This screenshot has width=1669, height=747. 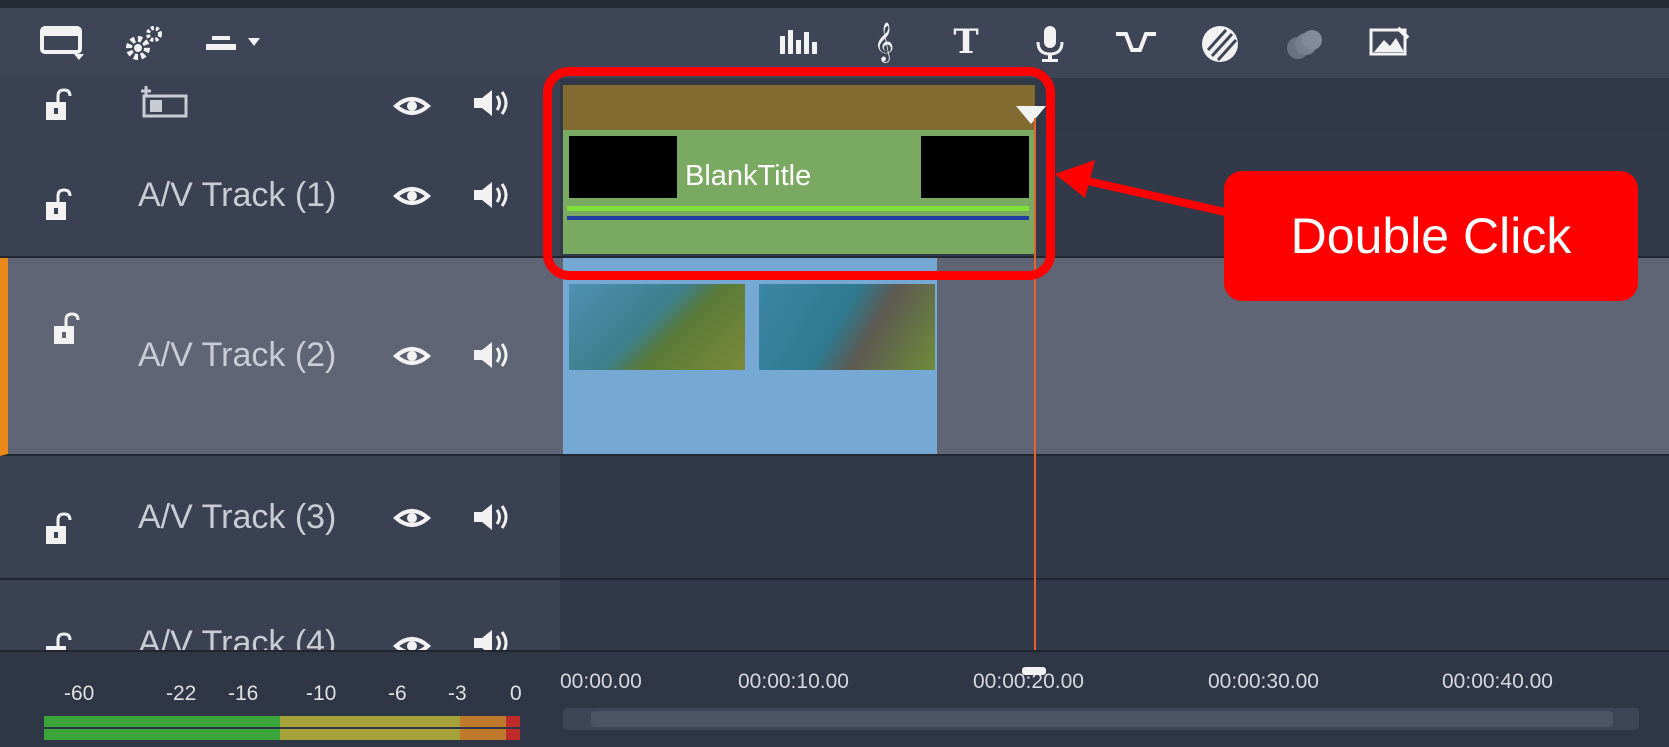 What do you see at coordinates (165, 103) in the screenshot?
I see `add-track-icon` at bounding box center [165, 103].